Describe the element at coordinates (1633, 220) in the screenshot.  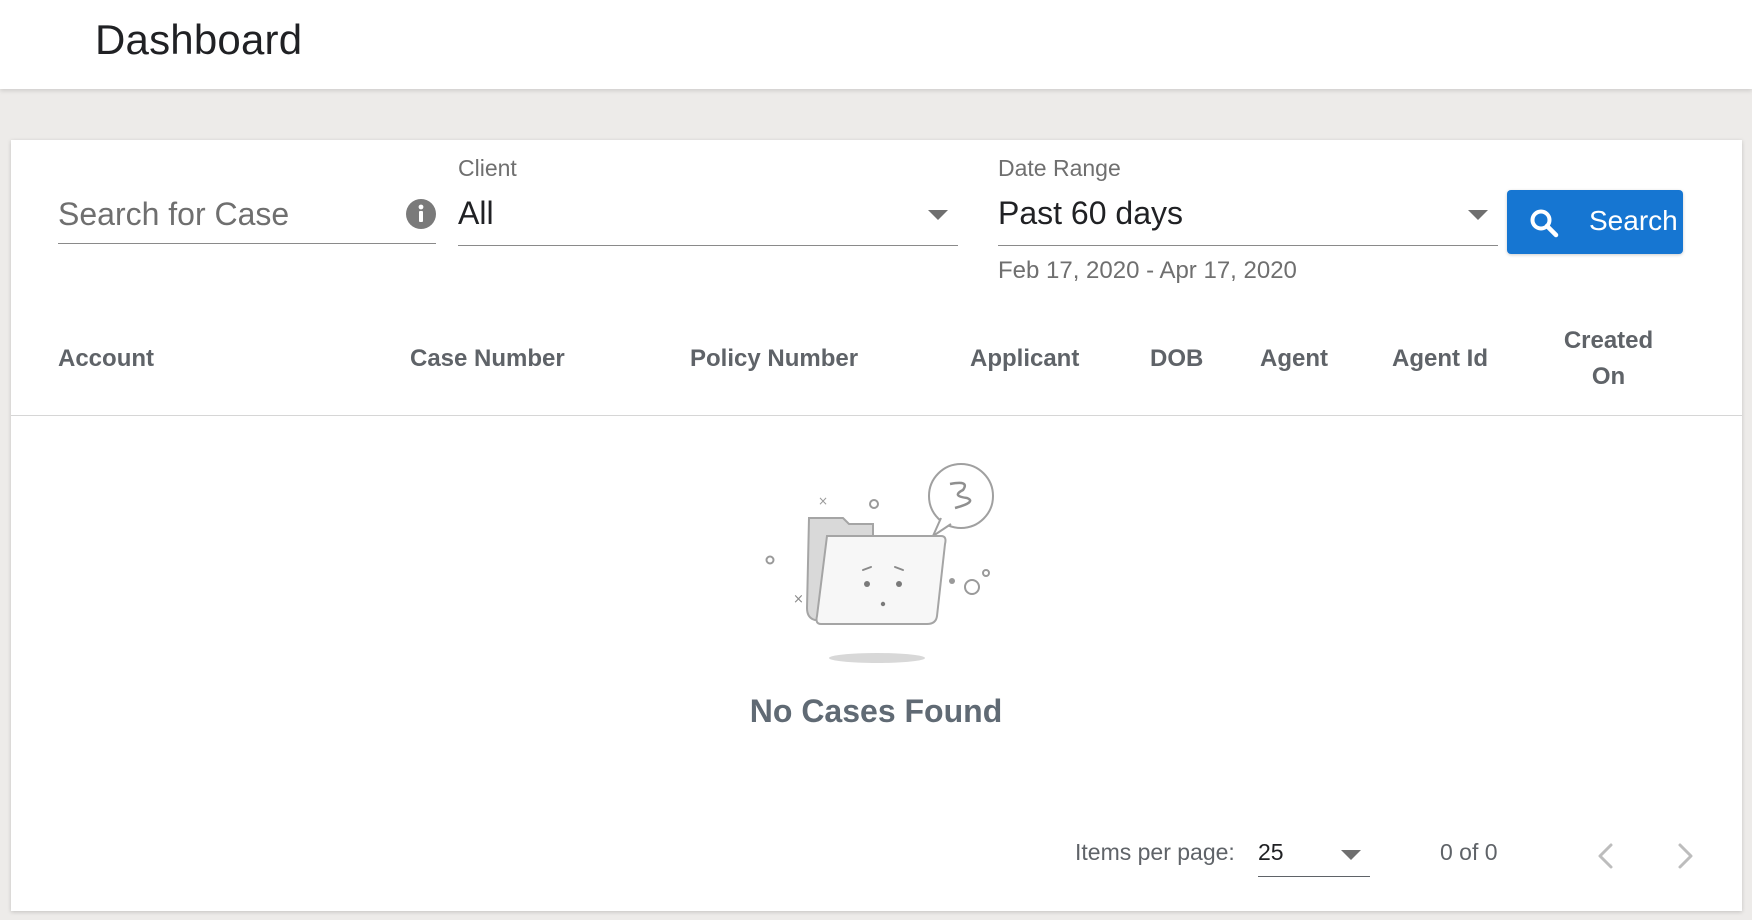
I see `search-button-label: Search` at that location.